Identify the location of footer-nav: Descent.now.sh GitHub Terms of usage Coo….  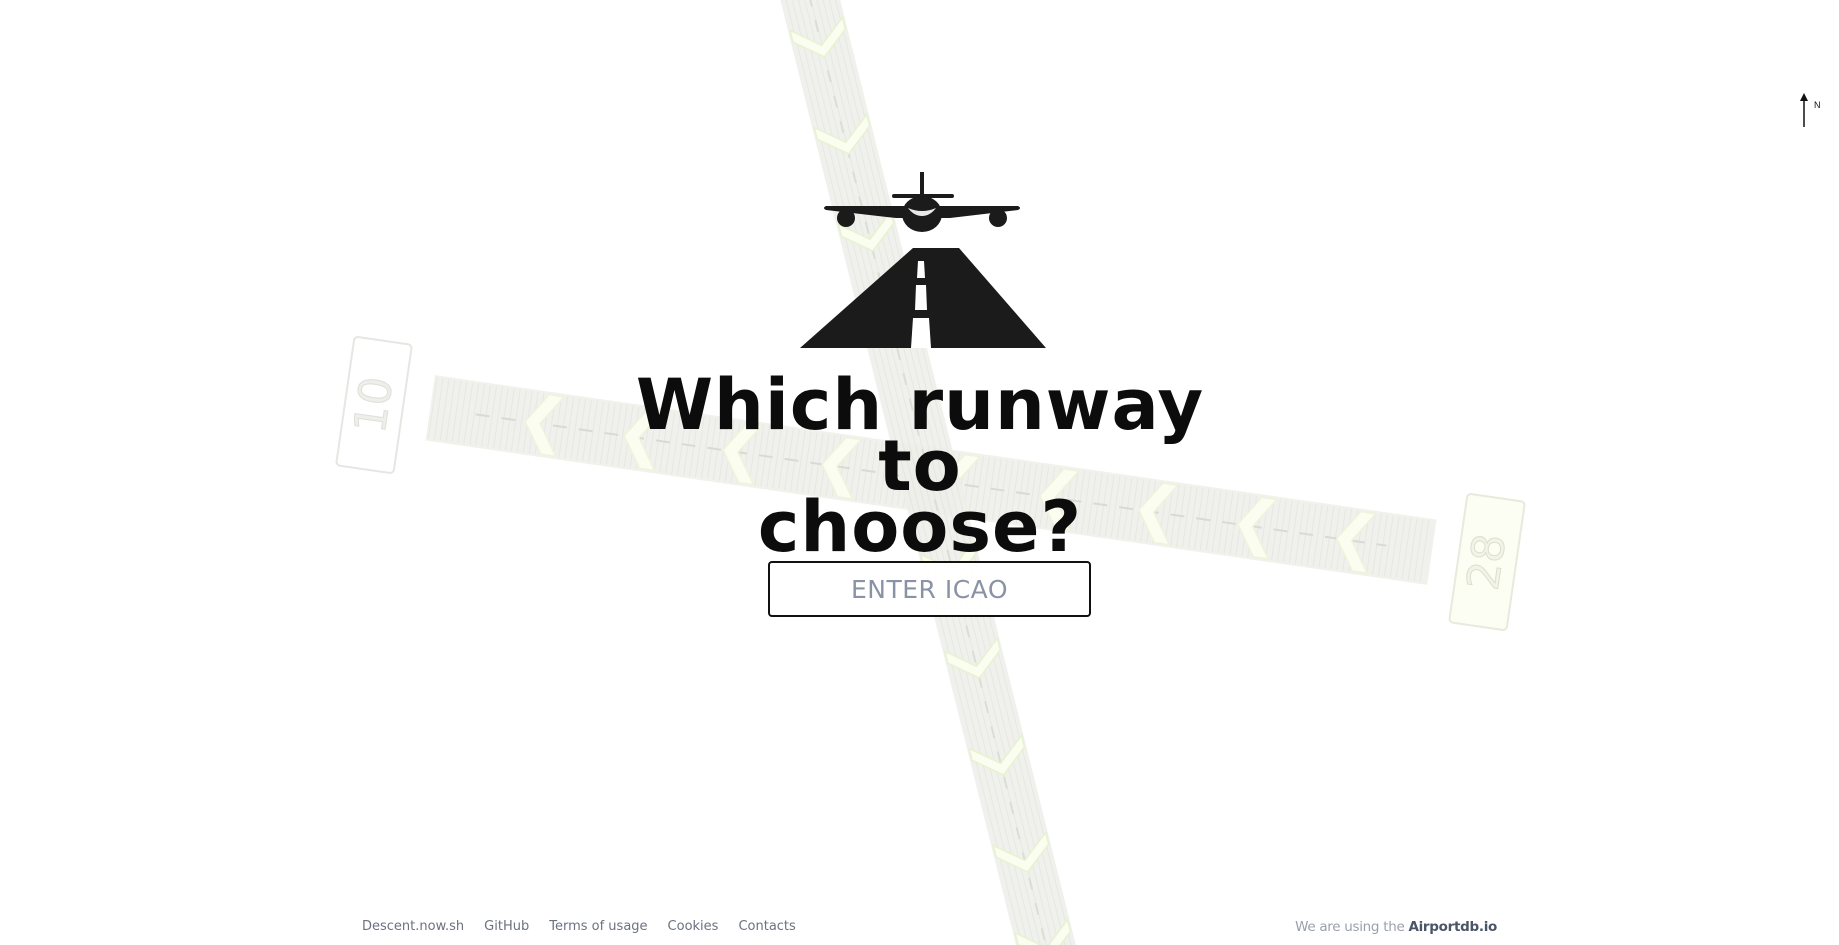
(589, 926).